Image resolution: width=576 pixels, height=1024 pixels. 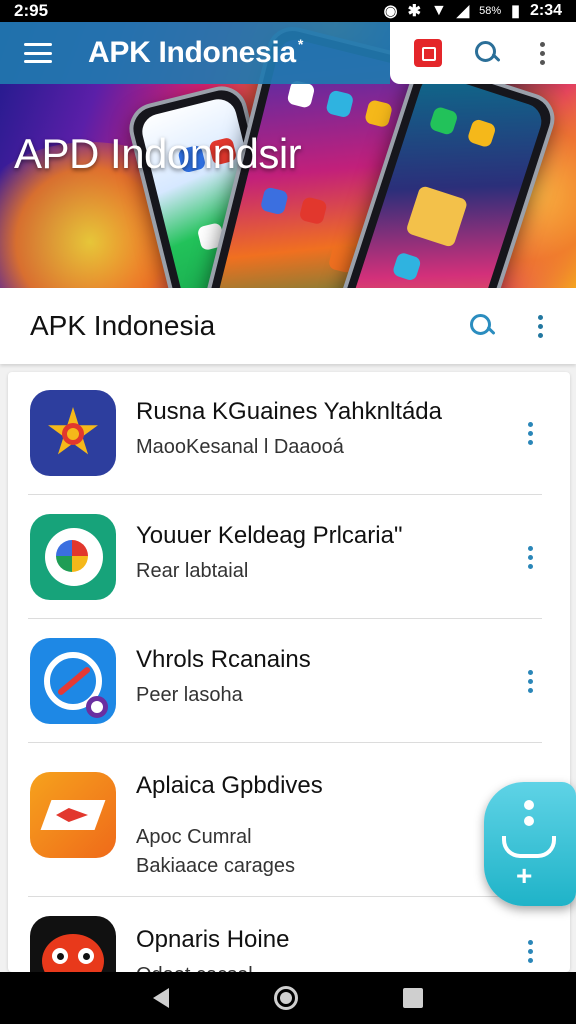 What do you see at coordinates (73, 944) in the screenshot?
I see `owl-icon` at bounding box center [73, 944].